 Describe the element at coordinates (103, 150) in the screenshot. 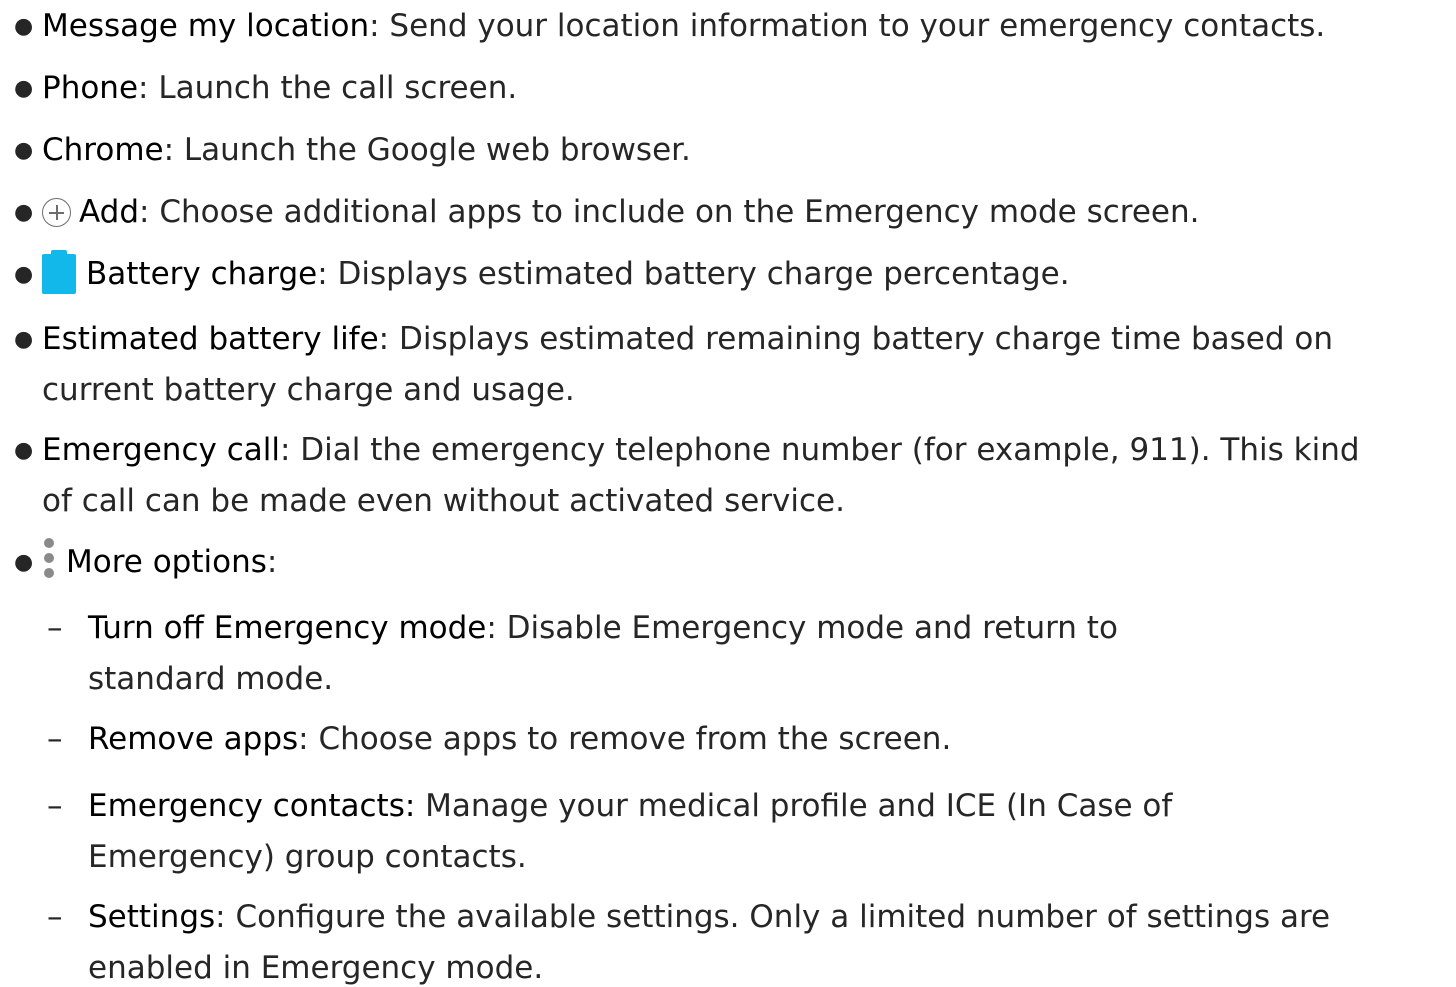

I see `term: Chrome` at that location.